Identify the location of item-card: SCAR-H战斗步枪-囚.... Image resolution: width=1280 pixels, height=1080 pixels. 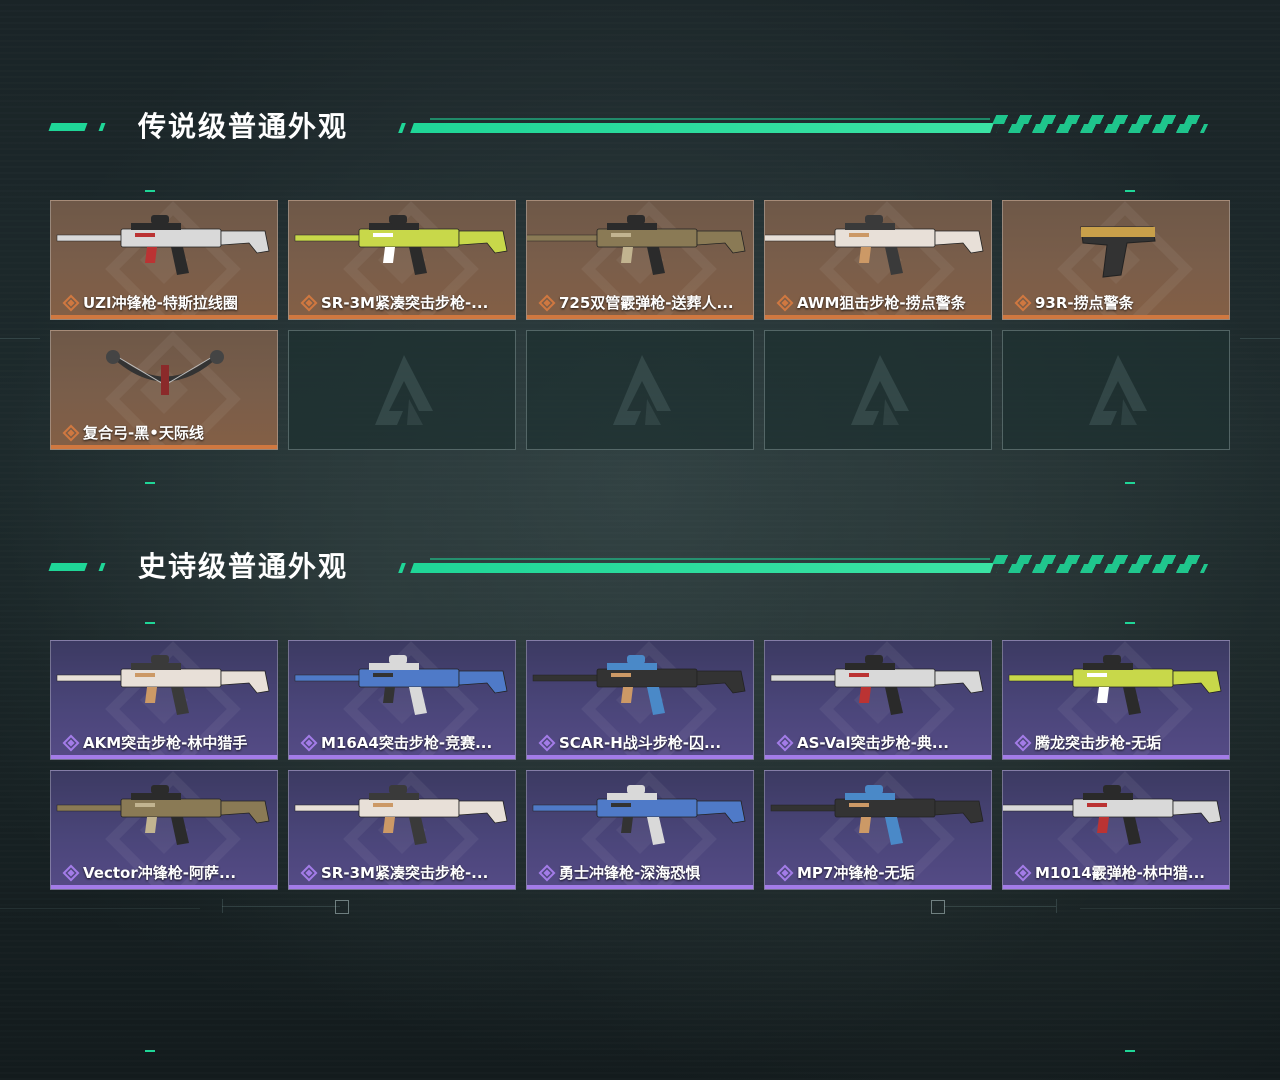
(640, 700).